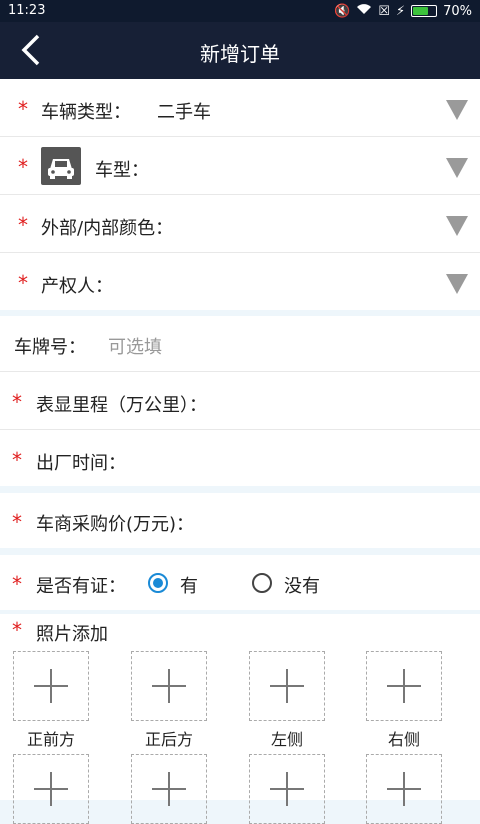 The height and width of the screenshot is (824, 480). I want to click on purchase-price-label: 车商采购价(万元)：, so click(115, 524).